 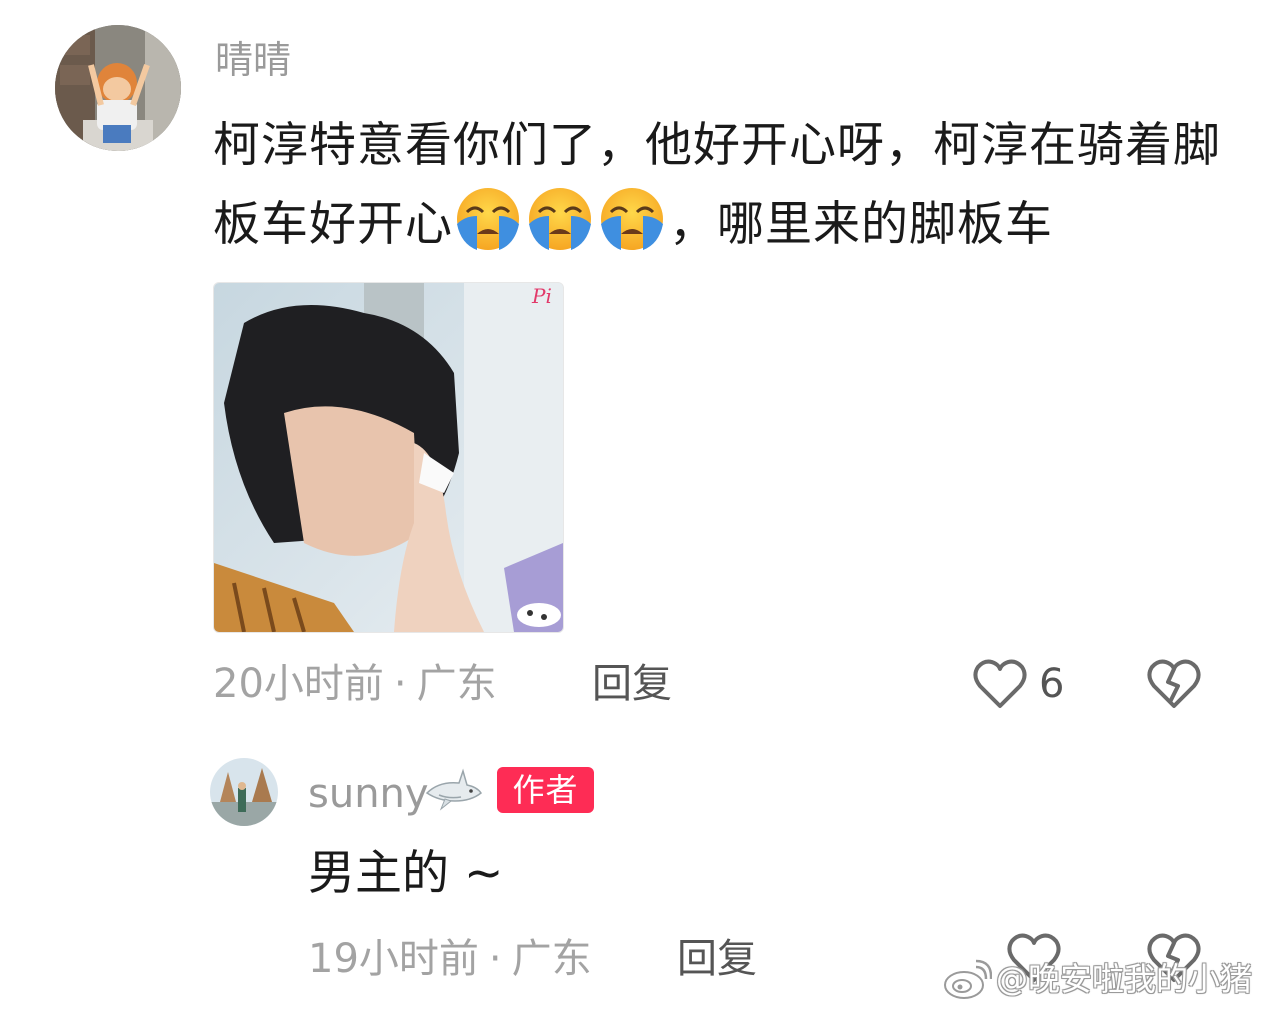 I want to click on reply-meta: 19小时前 · 广东, so click(x=450, y=959).